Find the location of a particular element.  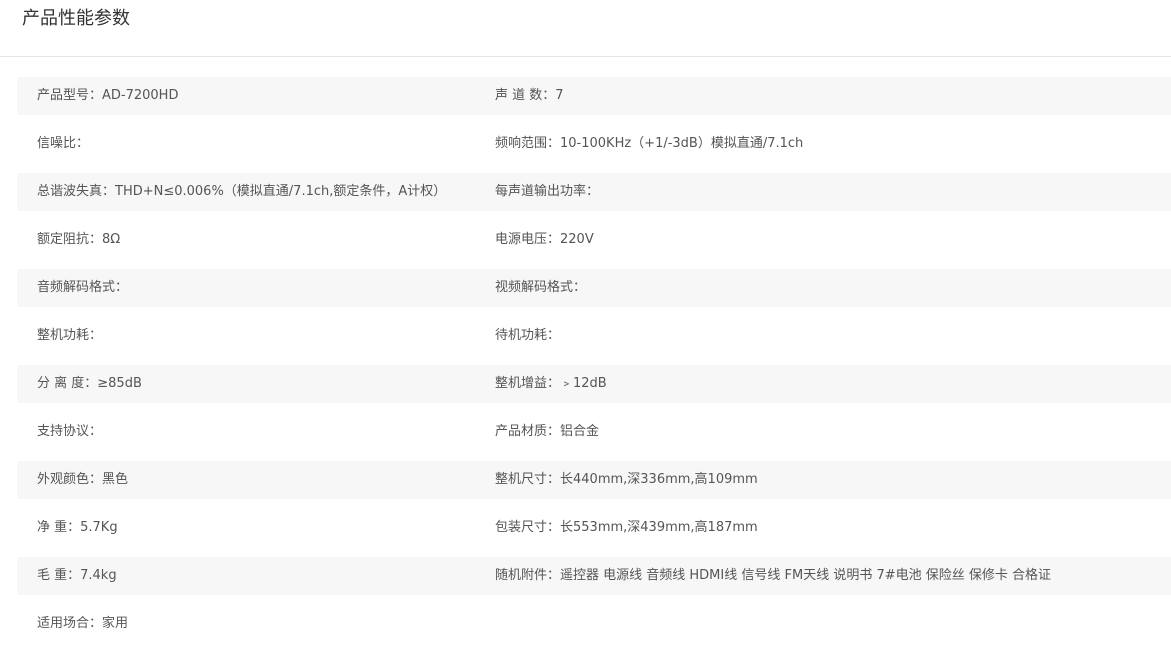

spec-item: 包装尺寸：长553mm,深439mm,高187mm is located at coordinates (626, 527).